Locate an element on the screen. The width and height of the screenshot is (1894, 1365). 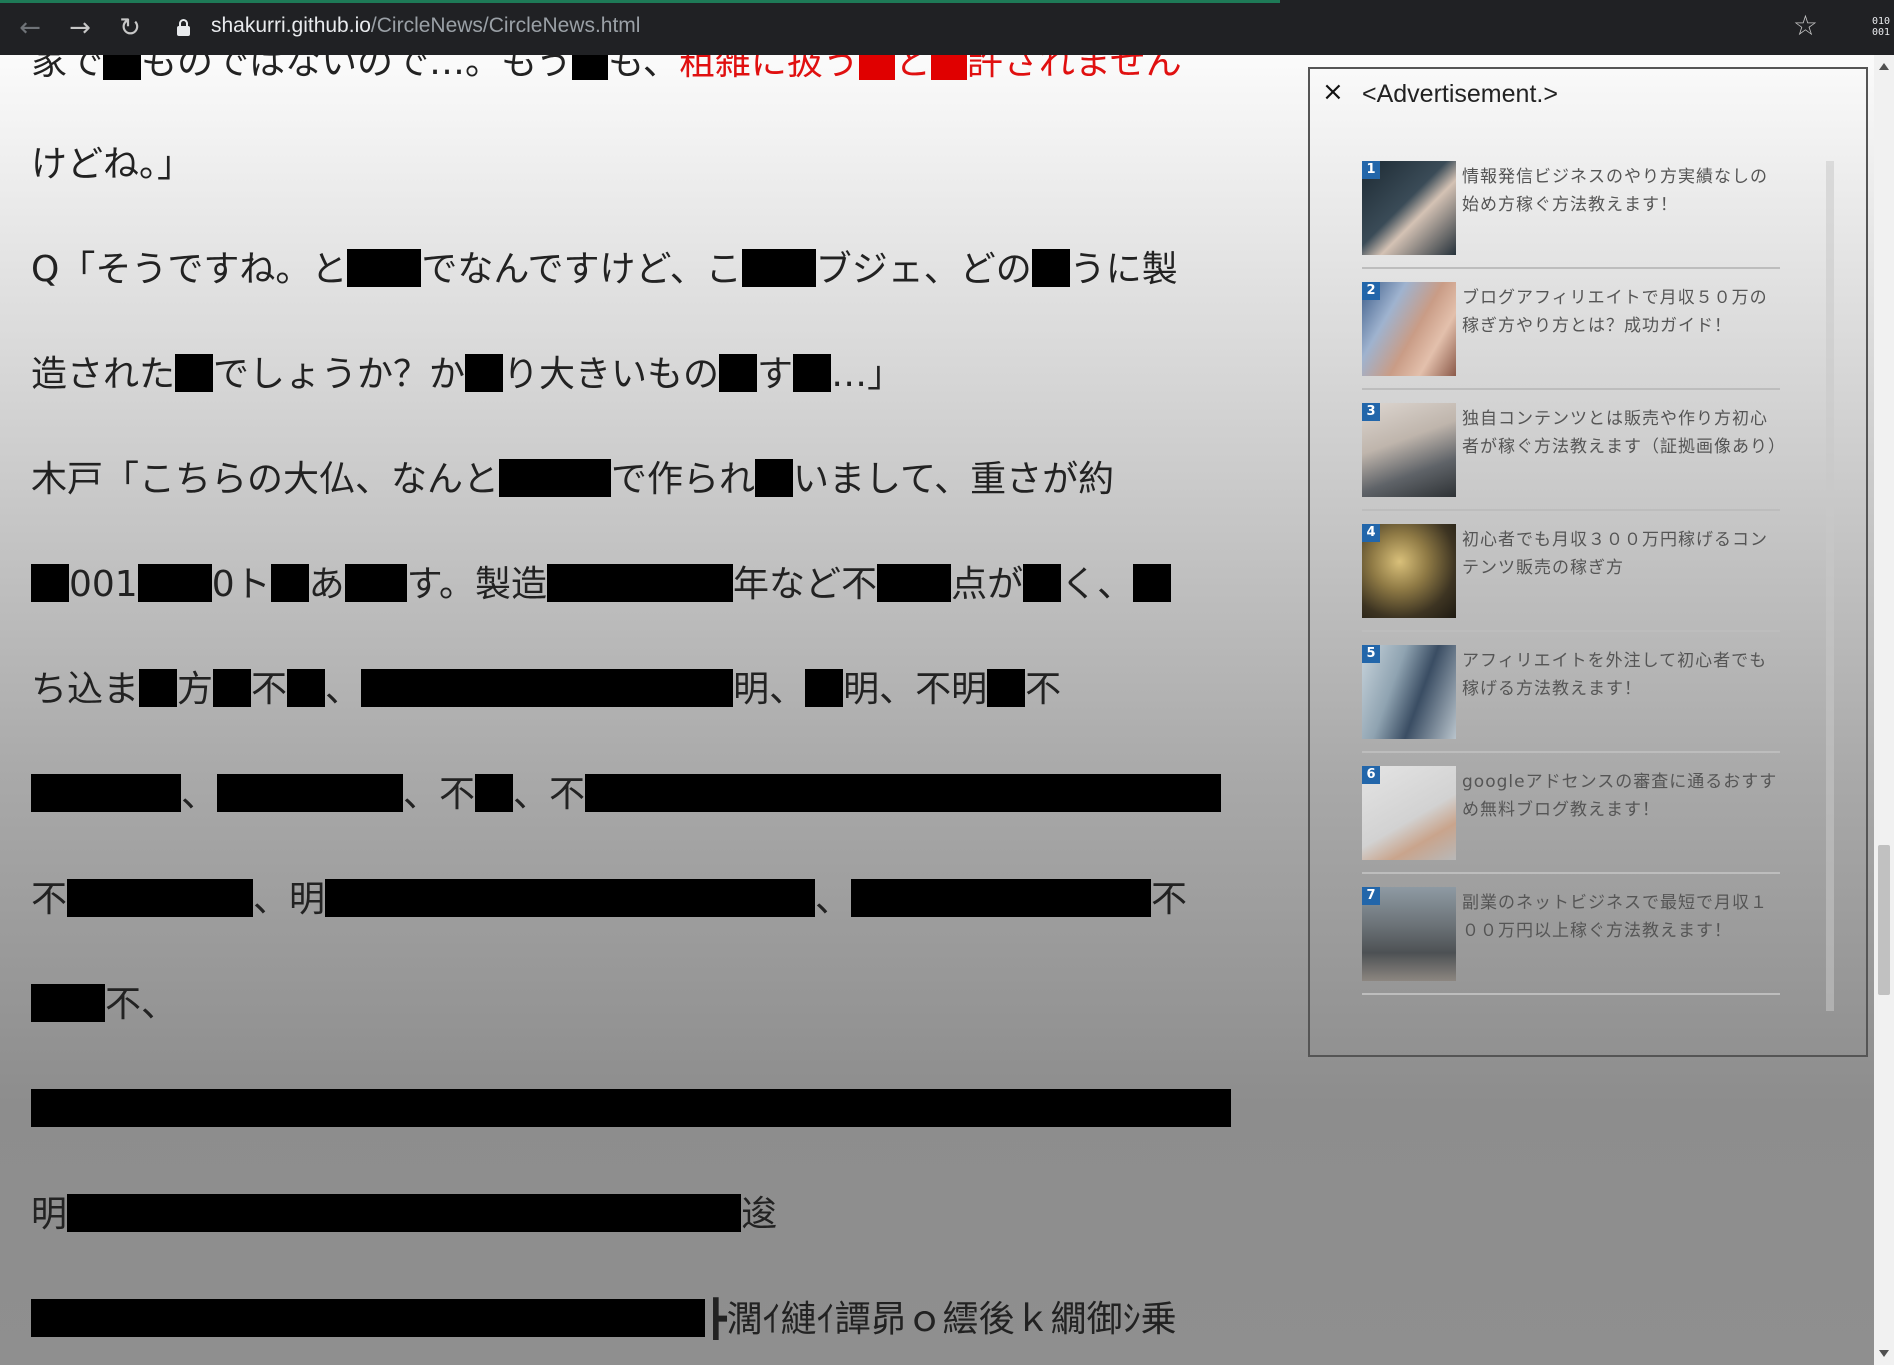
rank-badge: 1 is located at coordinates (1371, 170).